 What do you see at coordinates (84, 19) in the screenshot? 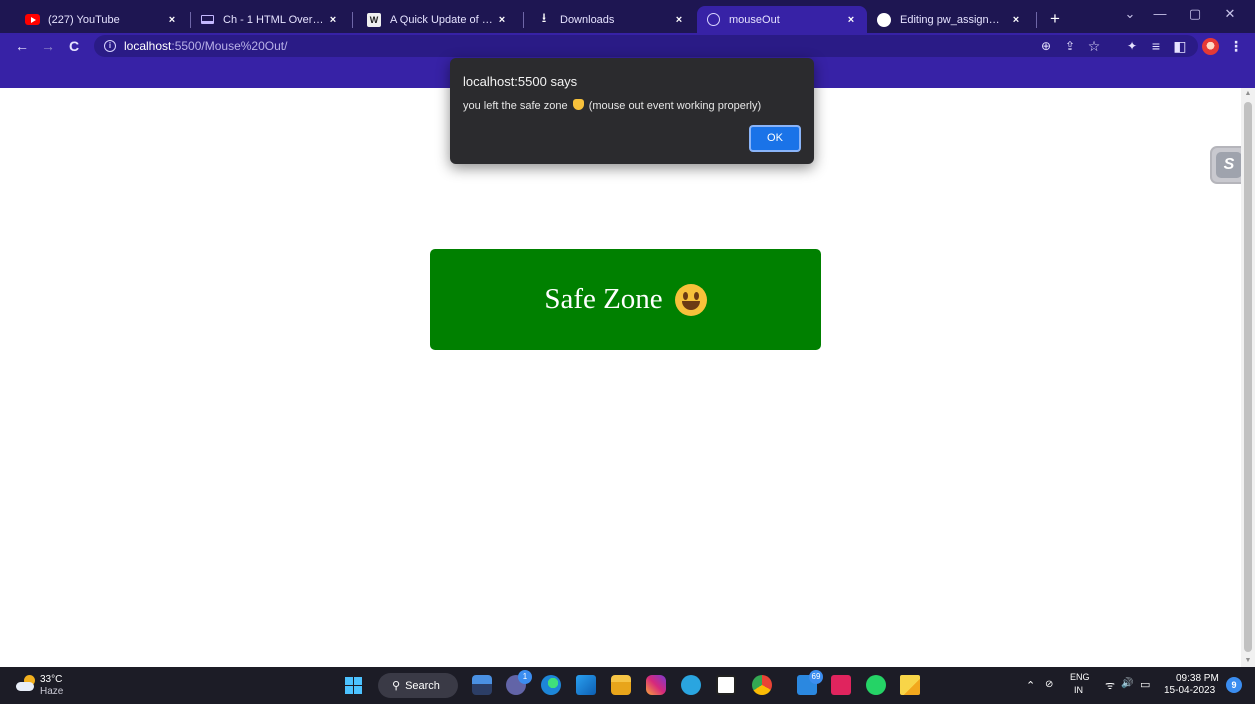
I see `tab-title: (227) YouTube` at bounding box center [84, 19].